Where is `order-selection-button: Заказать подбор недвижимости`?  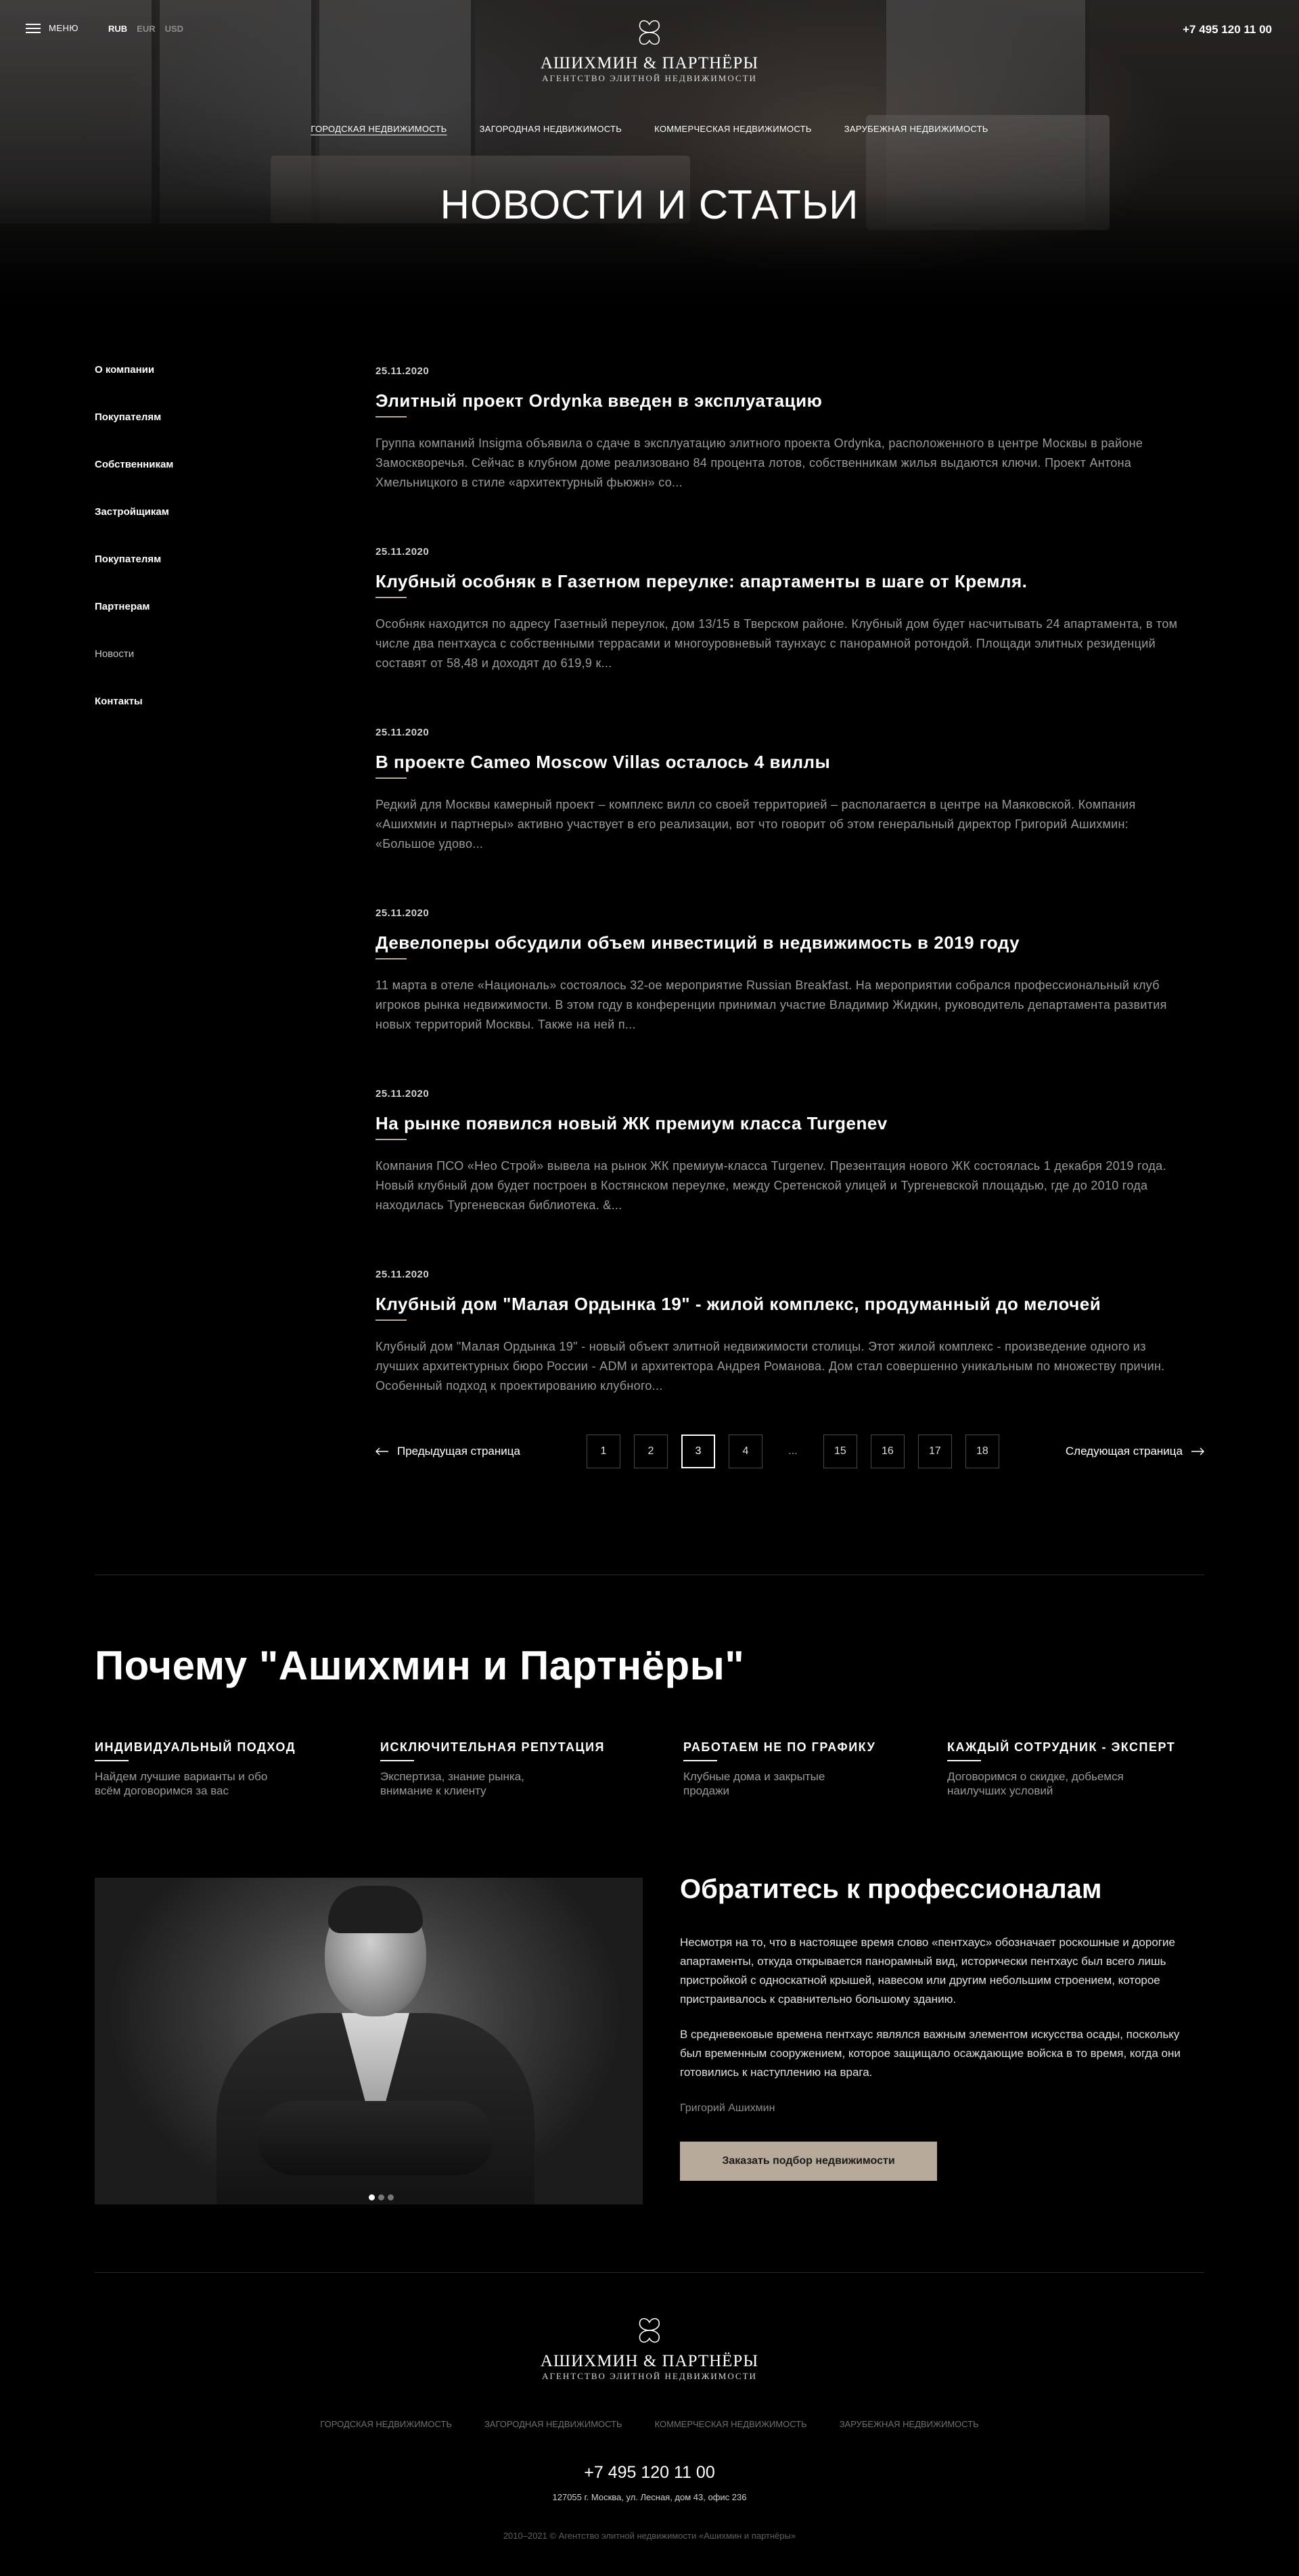 order-selection-button: Заказать подбор недвижимости is located at coordinates (808, 2161).